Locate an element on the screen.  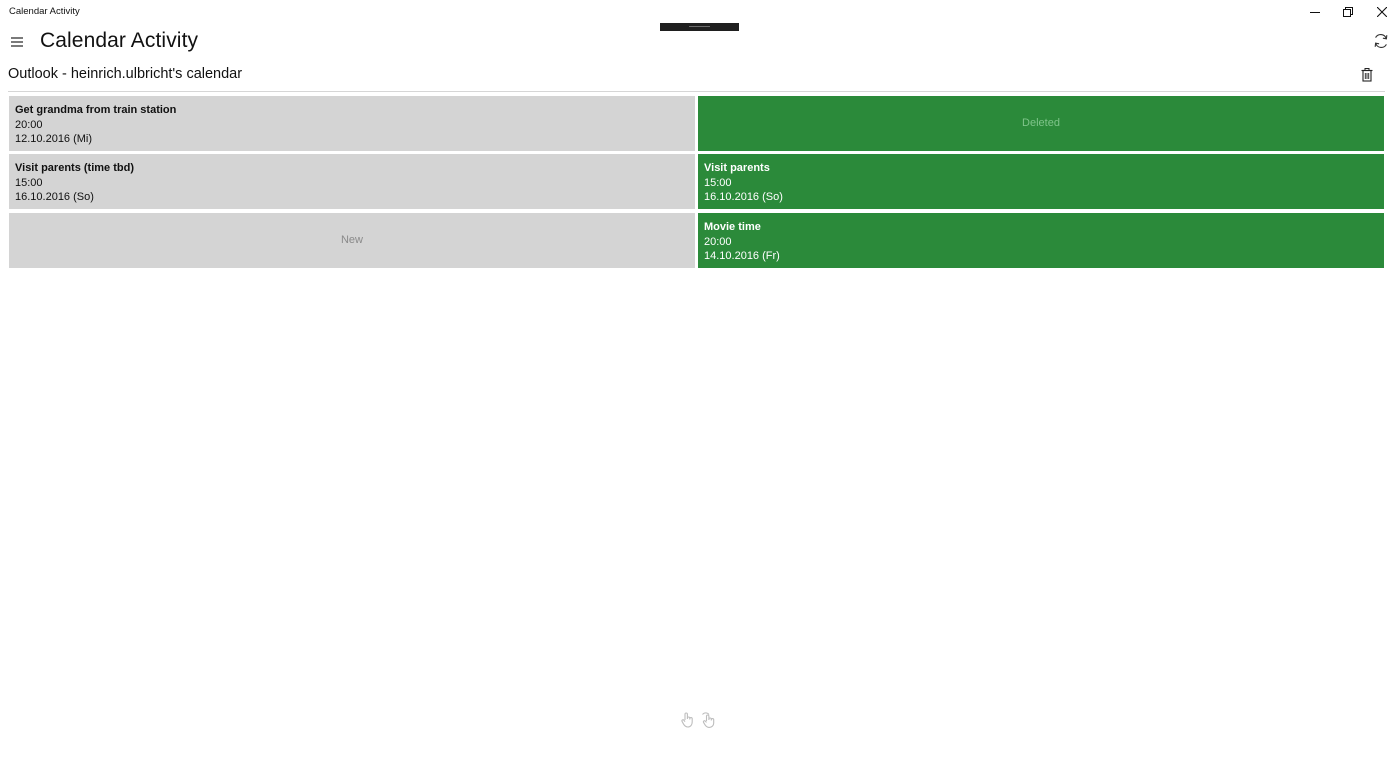
restore-button is located at coordinates (1348, 12).